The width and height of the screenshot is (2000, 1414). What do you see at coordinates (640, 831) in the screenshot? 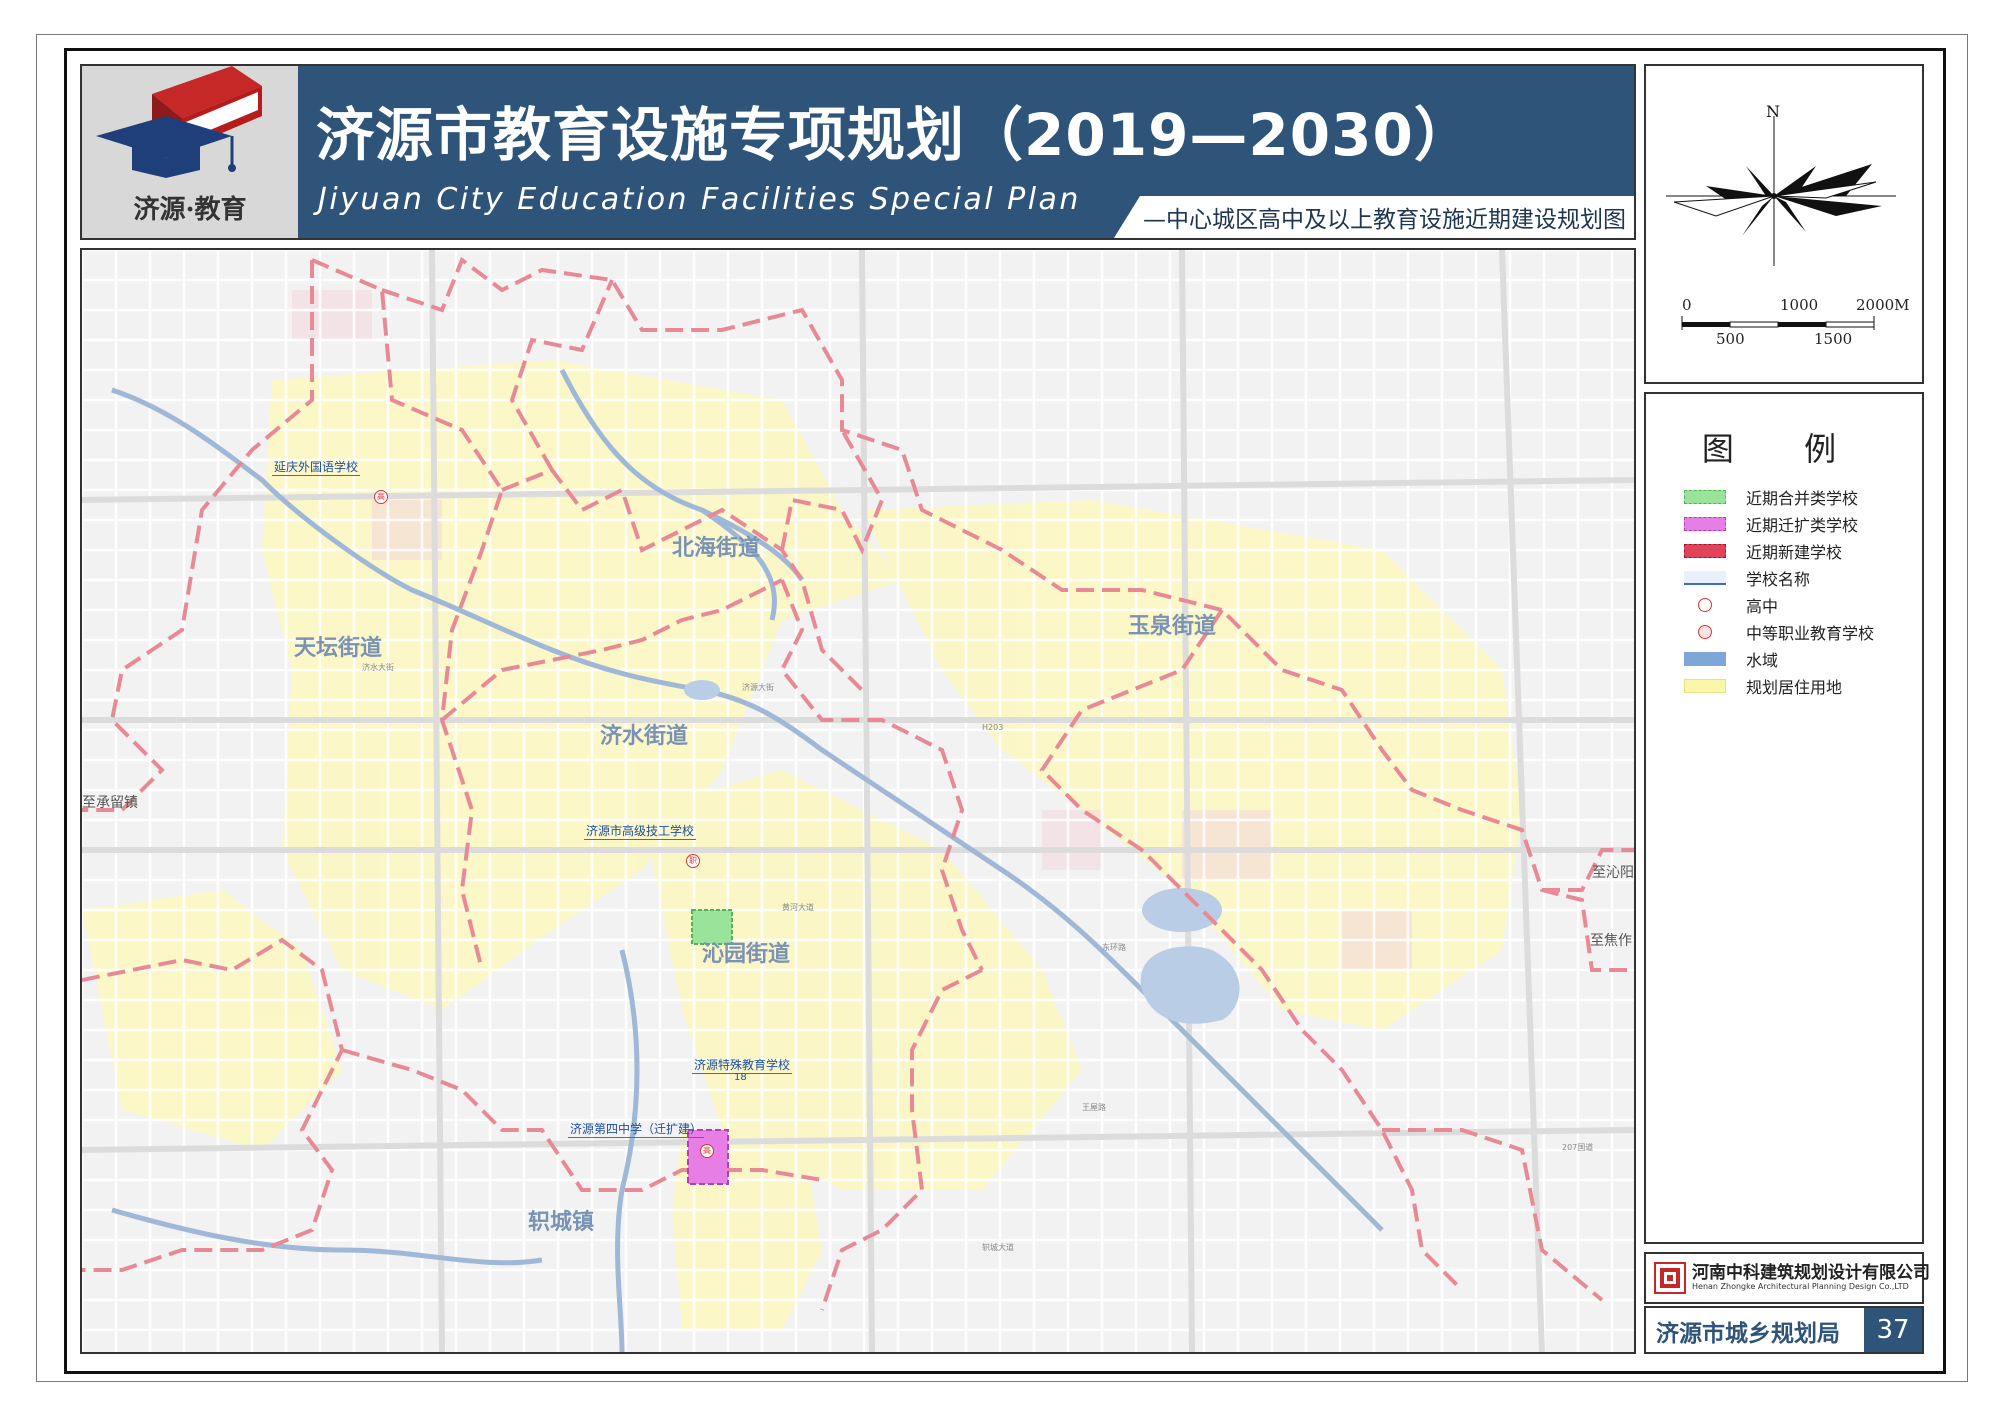
I see `school-label-technician: 济源市高级技工学校` at bounding box center [640, 831].